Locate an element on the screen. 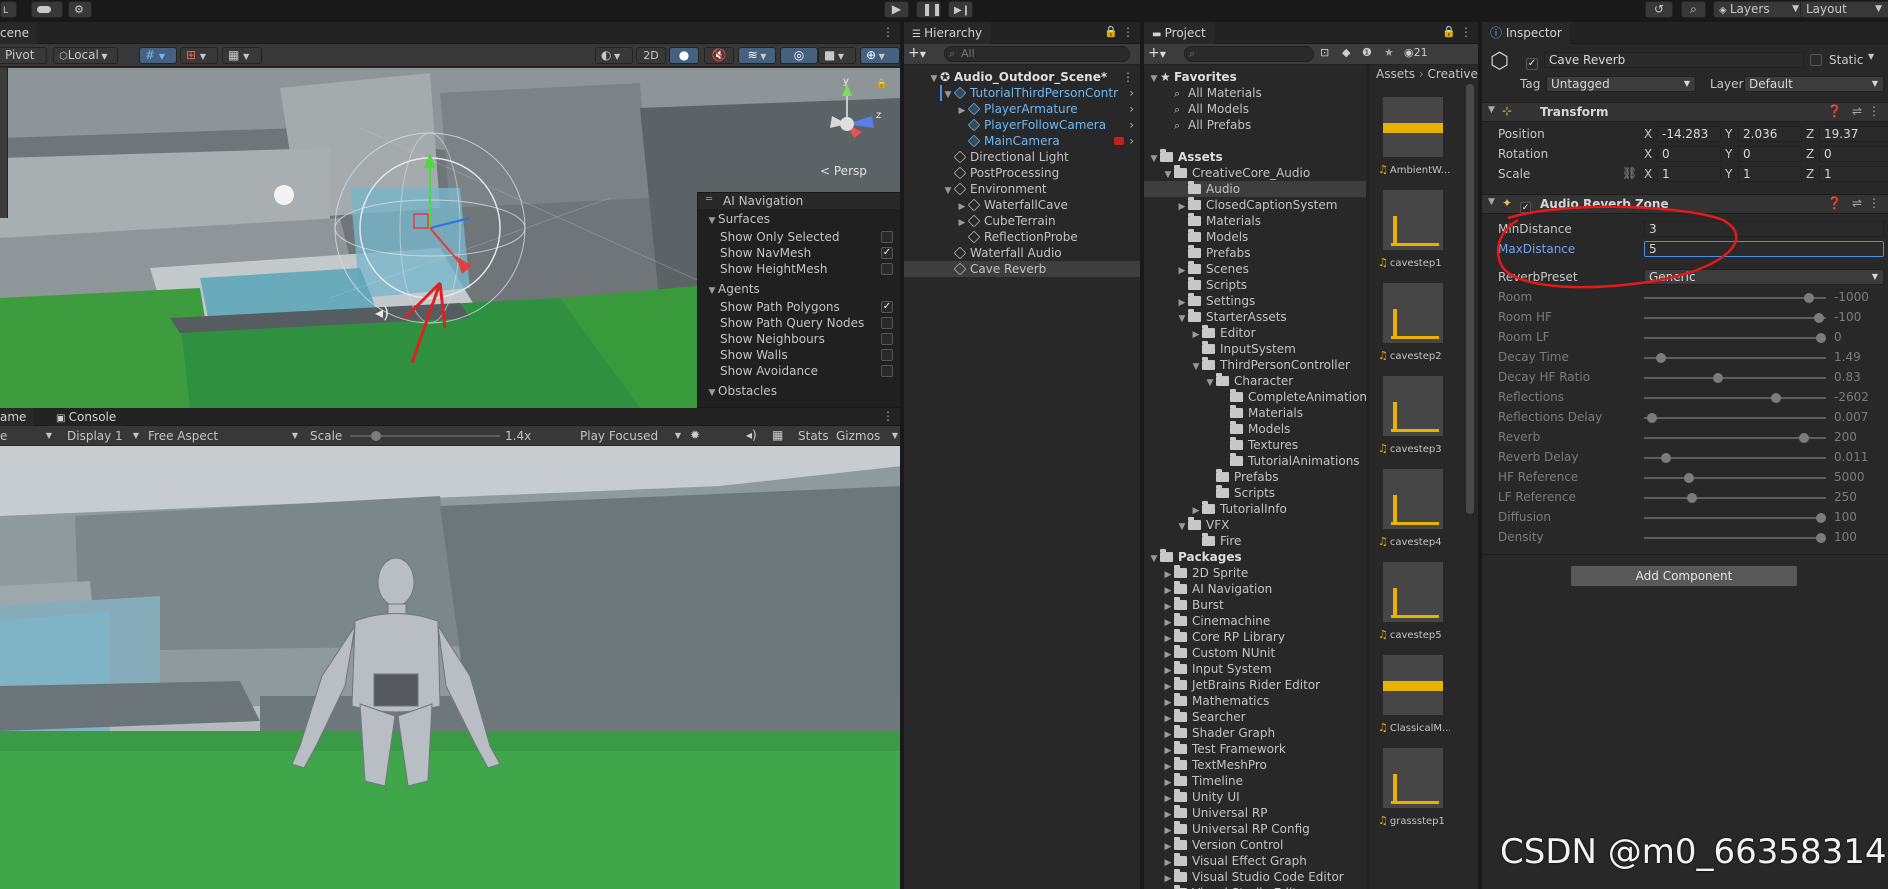 The width and height of the screenshot is (1888, 889). tab-inspector: ⓘ Inspector is located at coordinates (1526, 33).